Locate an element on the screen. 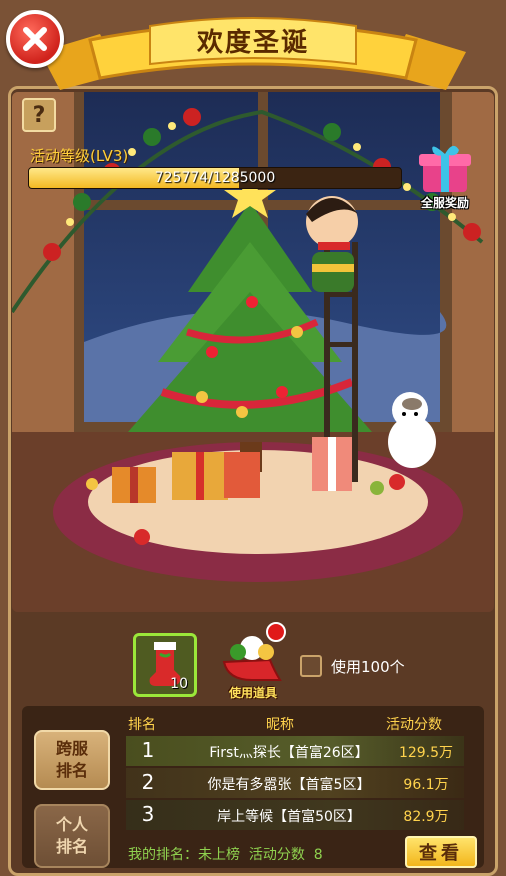  column-header-nickname: 昵称 is located at coordinates (280, 725).